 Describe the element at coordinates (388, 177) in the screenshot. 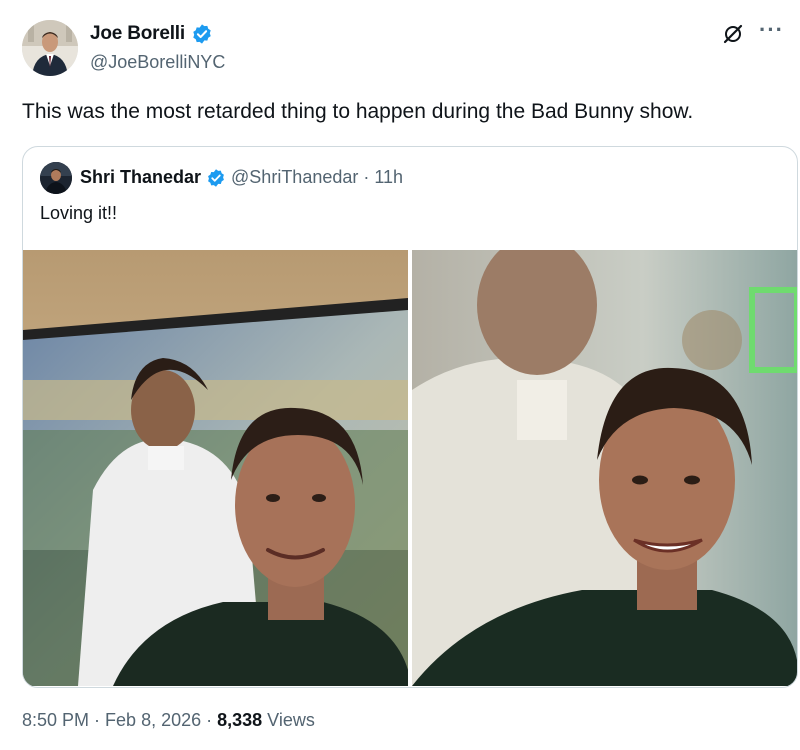

I see `quoted-timestamp: 11h` at that location.